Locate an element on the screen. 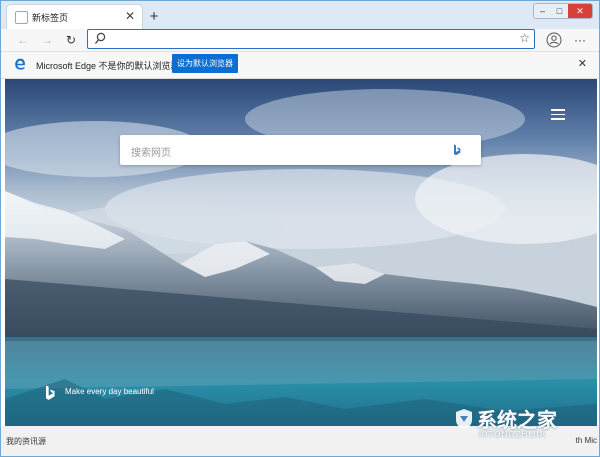  search-icon is located at coordinates (100, 38).